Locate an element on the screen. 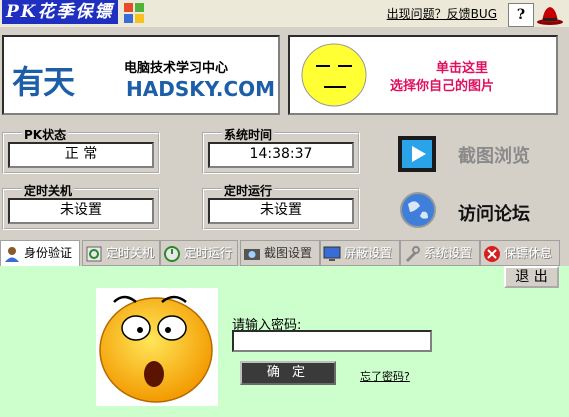 The width and height of the screenshot is (569, 417). report-bug-link: 出现问题？反馈BUG is located at coordinates (442, 13).